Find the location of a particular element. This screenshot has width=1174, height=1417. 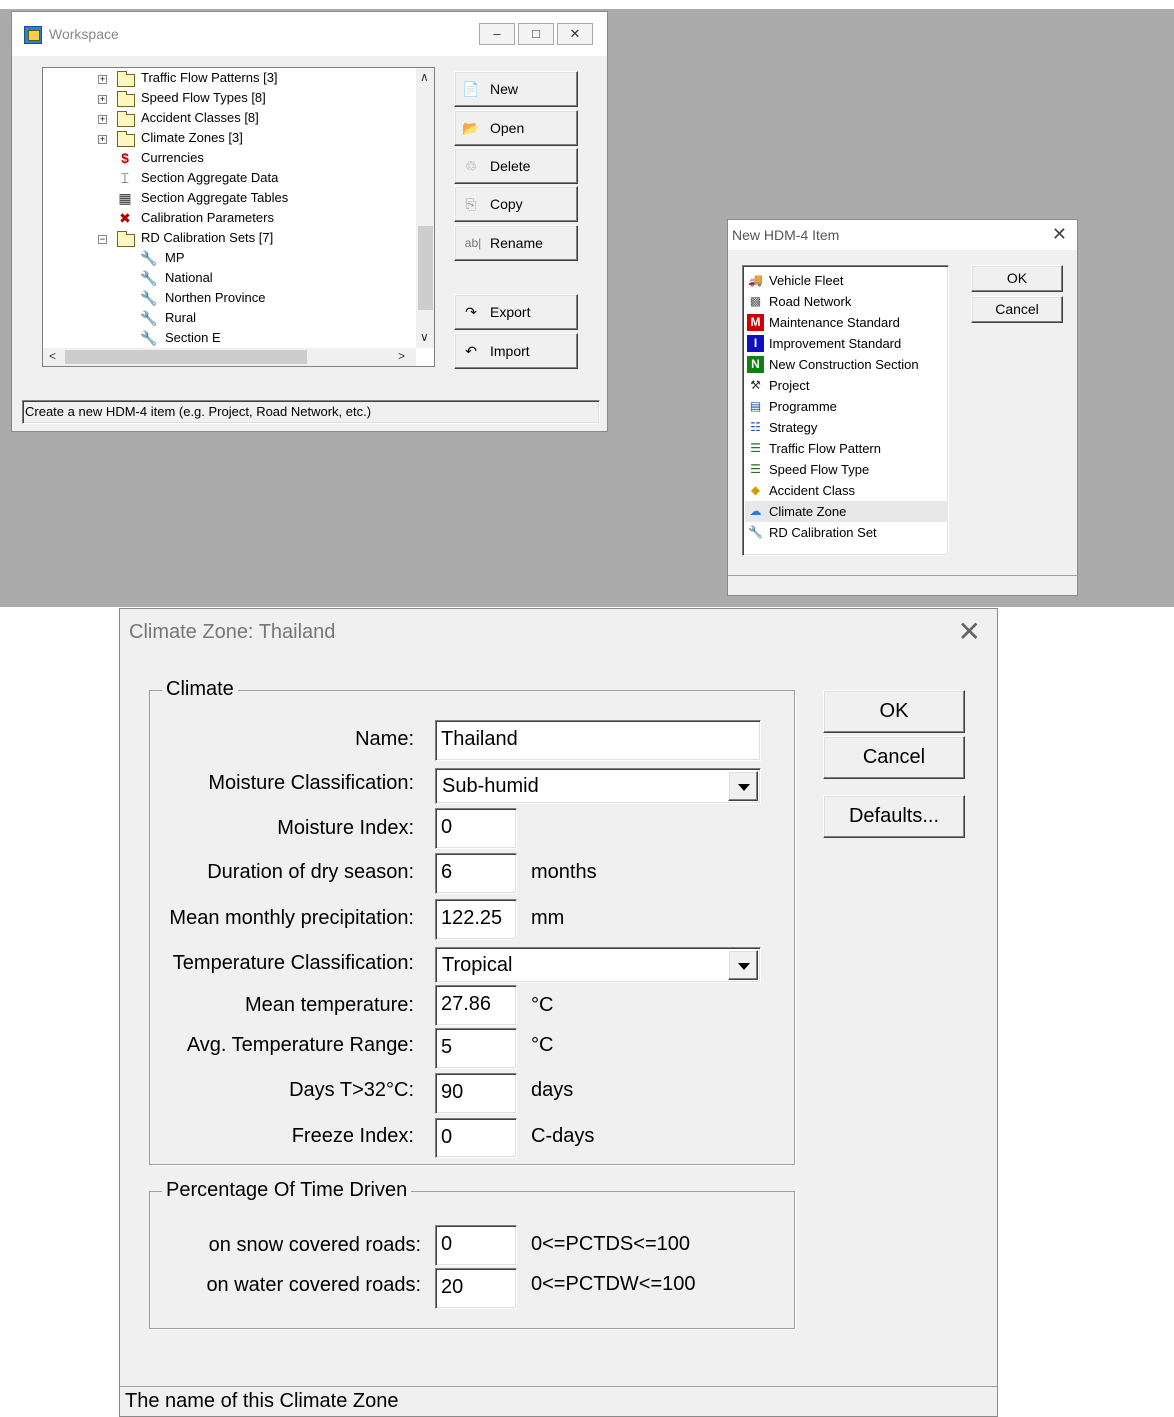

list-item: I Improvement Standard is located at coordinates (846, 343).